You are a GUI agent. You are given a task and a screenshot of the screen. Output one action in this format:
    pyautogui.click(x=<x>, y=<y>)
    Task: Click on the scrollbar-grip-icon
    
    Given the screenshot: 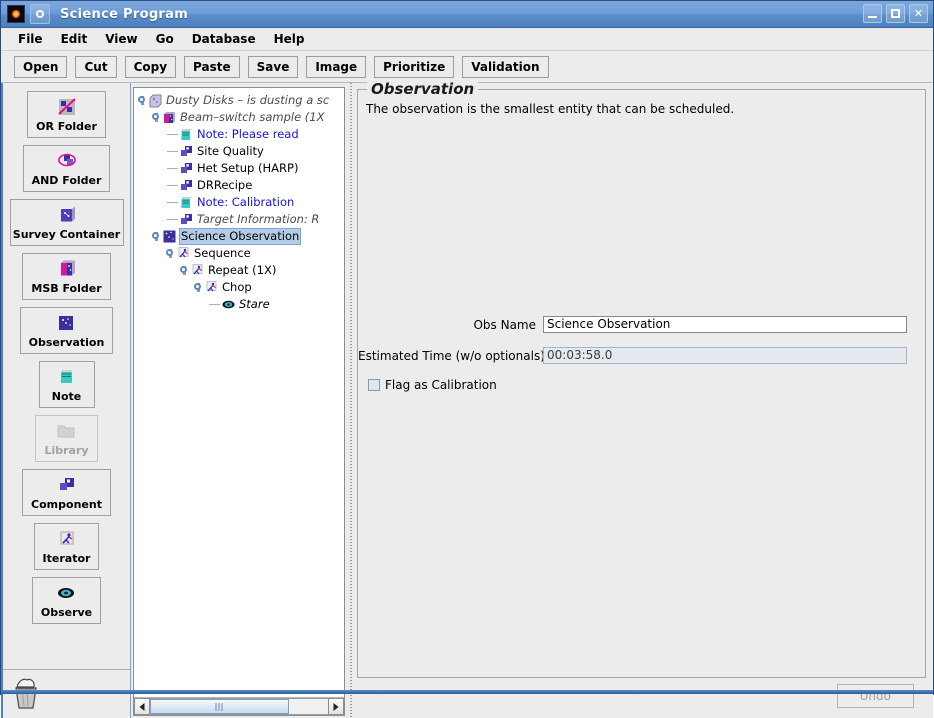 What is the action you would take?
    pyautogui.click(x=219, y=706)
    